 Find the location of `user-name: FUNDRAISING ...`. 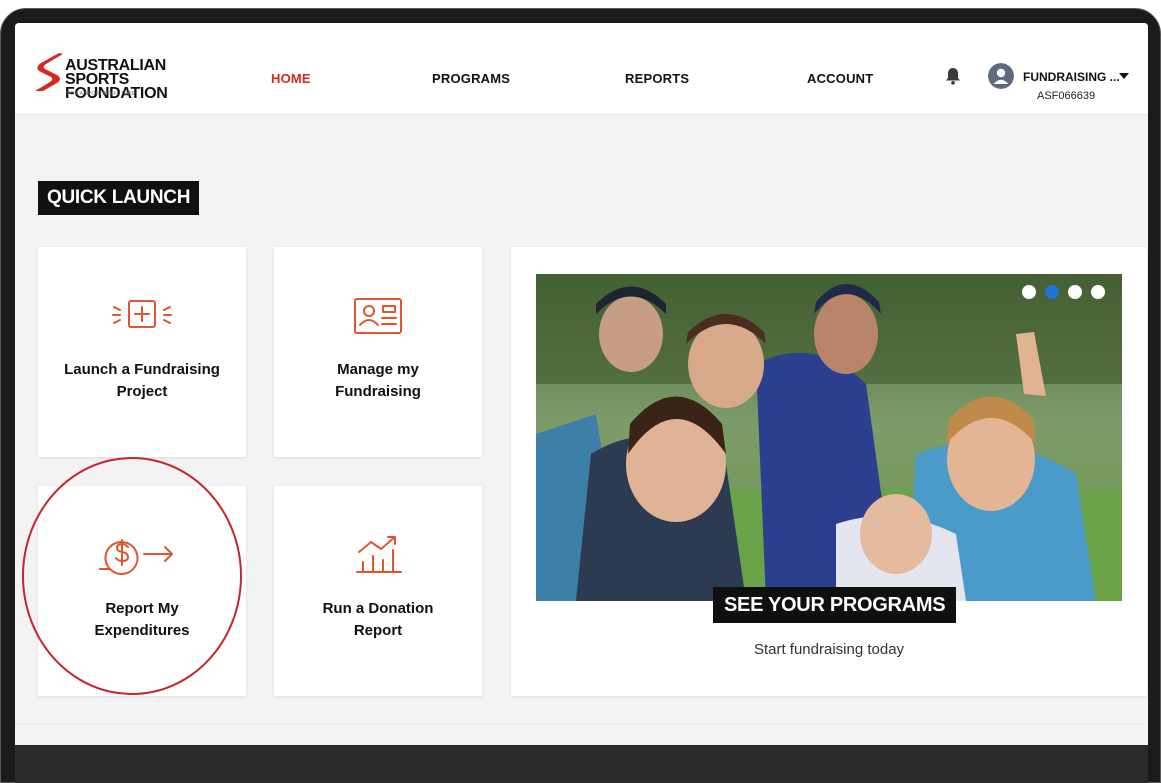

user-name: FUNDRAISING ... is located at coordinates (1071, 77).